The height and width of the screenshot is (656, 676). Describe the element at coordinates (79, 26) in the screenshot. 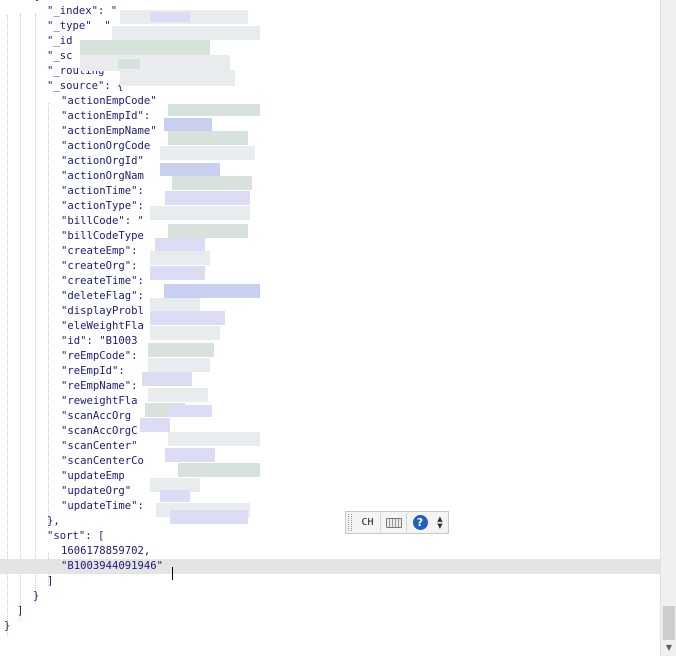

I see `code-line: "_type" "` at that location.